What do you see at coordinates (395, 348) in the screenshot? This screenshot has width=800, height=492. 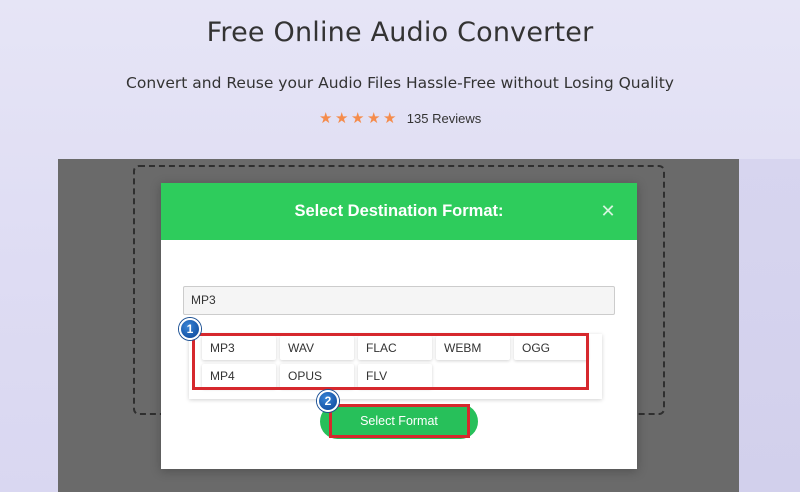 I see `format-option-flac: FLAC` at bounding box center [395, 348].